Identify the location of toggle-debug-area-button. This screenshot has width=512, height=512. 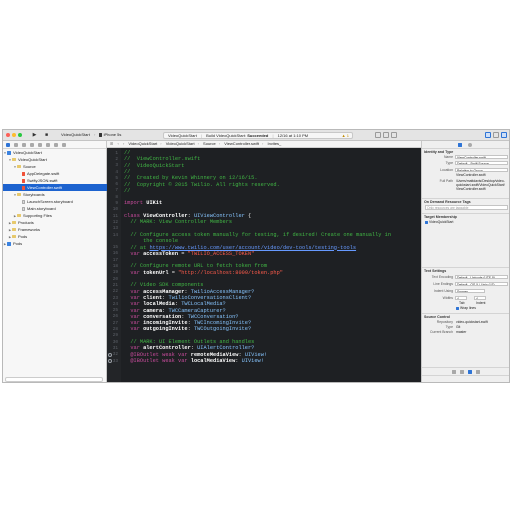
(496, 135).